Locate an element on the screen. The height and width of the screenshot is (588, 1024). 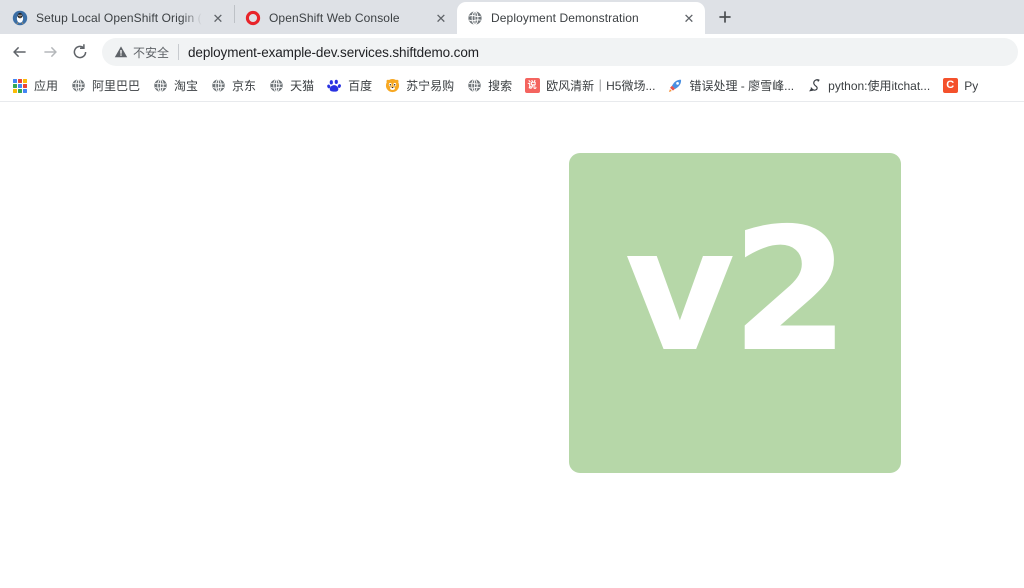
bookmark-label: 淘宝 is located at coordinates (186, 86).